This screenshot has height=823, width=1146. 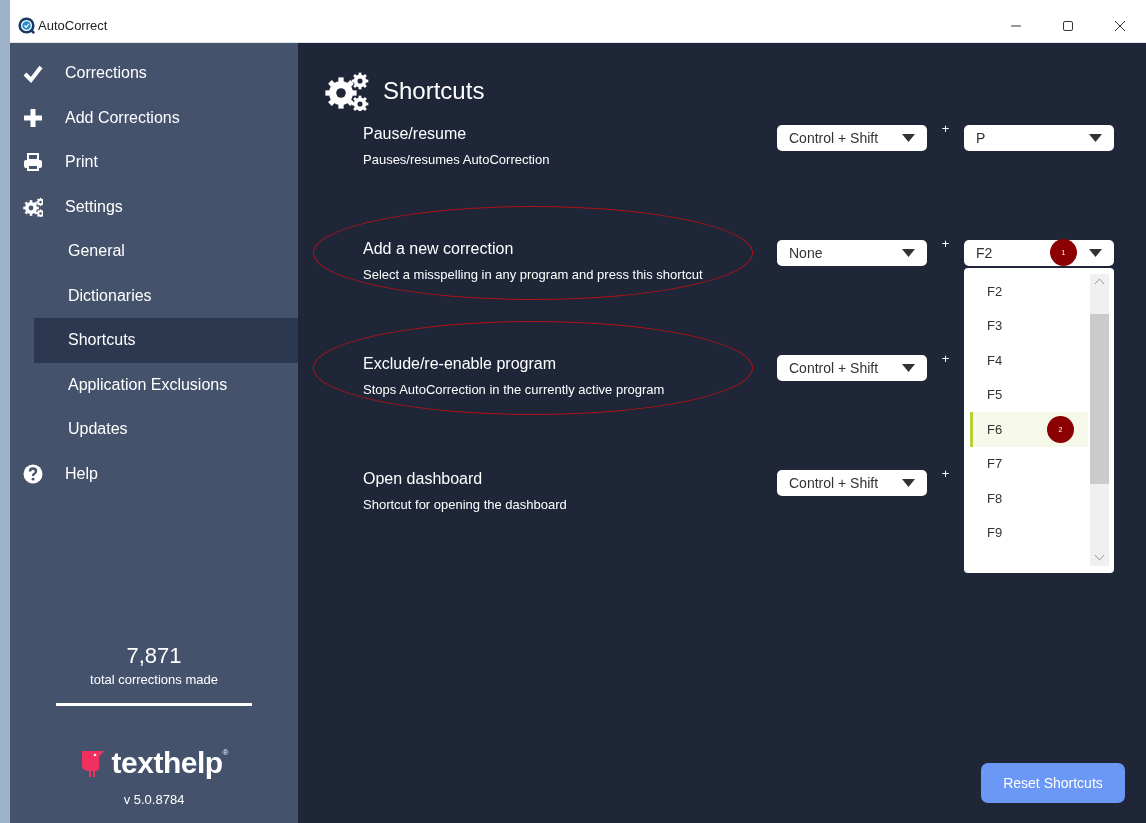 I want to click on sidebar-item: Help, so click(x=154, y=473).